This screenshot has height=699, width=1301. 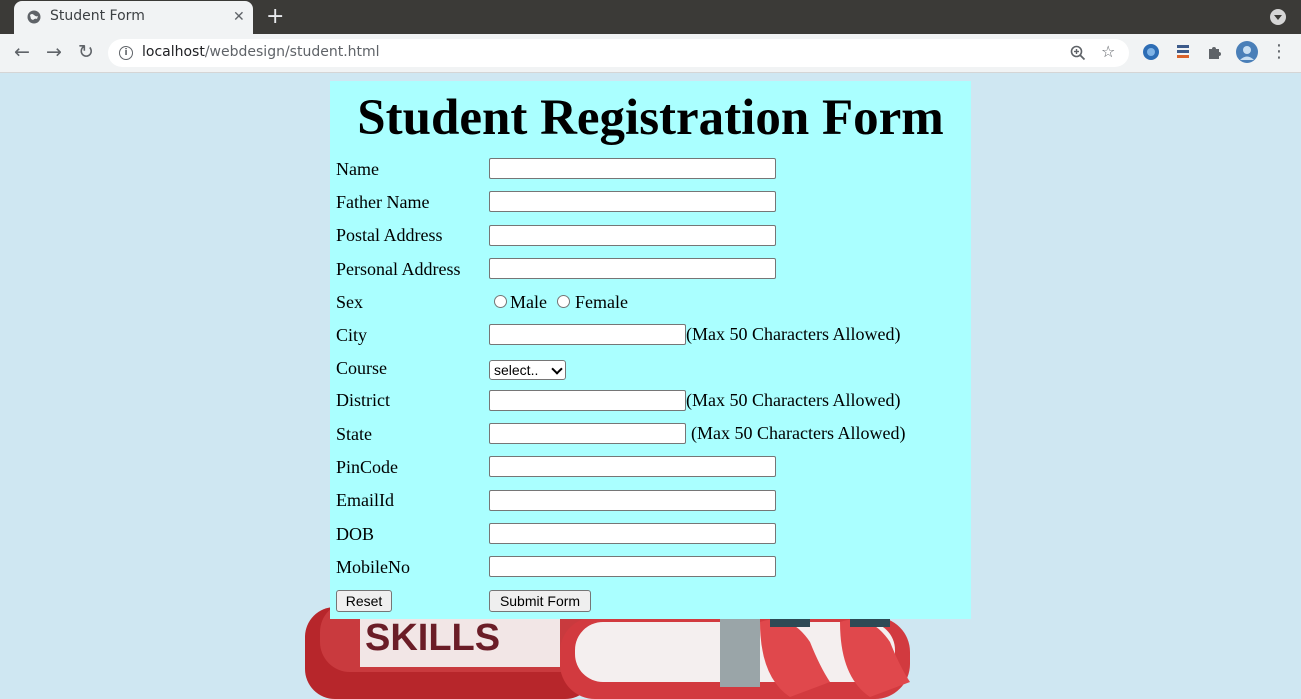 I want to click on forward-icon: →, so click(x=54, y=52).